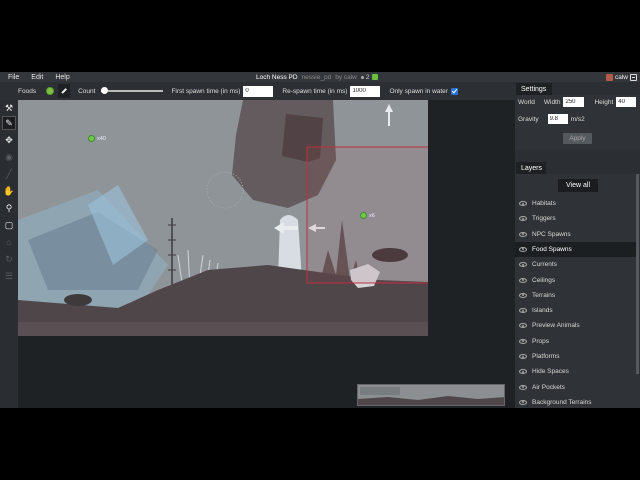  Describe the element at coordinates (544, 280) in the screenshot. I see `layer-label: Ceilings` at that location.